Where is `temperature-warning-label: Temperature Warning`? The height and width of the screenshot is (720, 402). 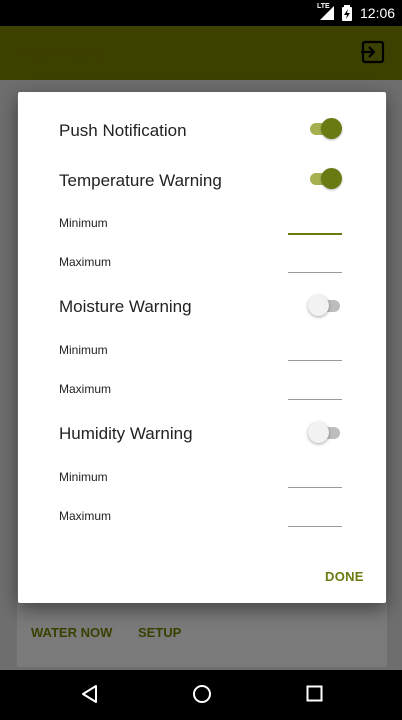 temperature-warning-label: Temperature Warning is located at coordinates (140, 180).